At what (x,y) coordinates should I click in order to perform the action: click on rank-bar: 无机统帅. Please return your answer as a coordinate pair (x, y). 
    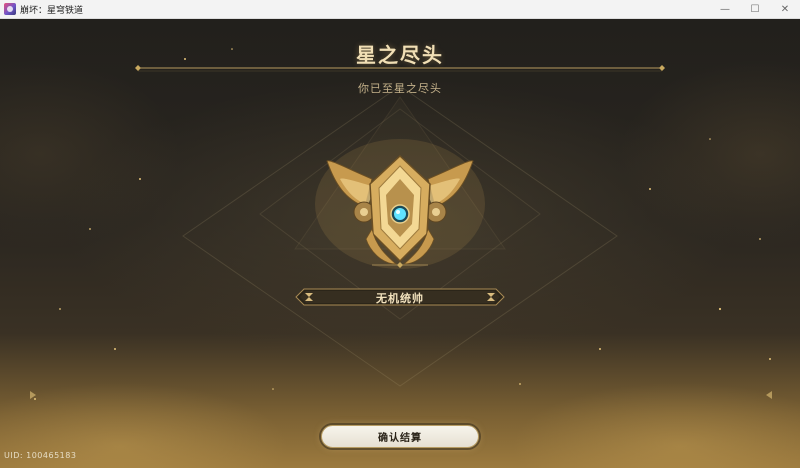
    Looking at the image, I should click on (400, 297).